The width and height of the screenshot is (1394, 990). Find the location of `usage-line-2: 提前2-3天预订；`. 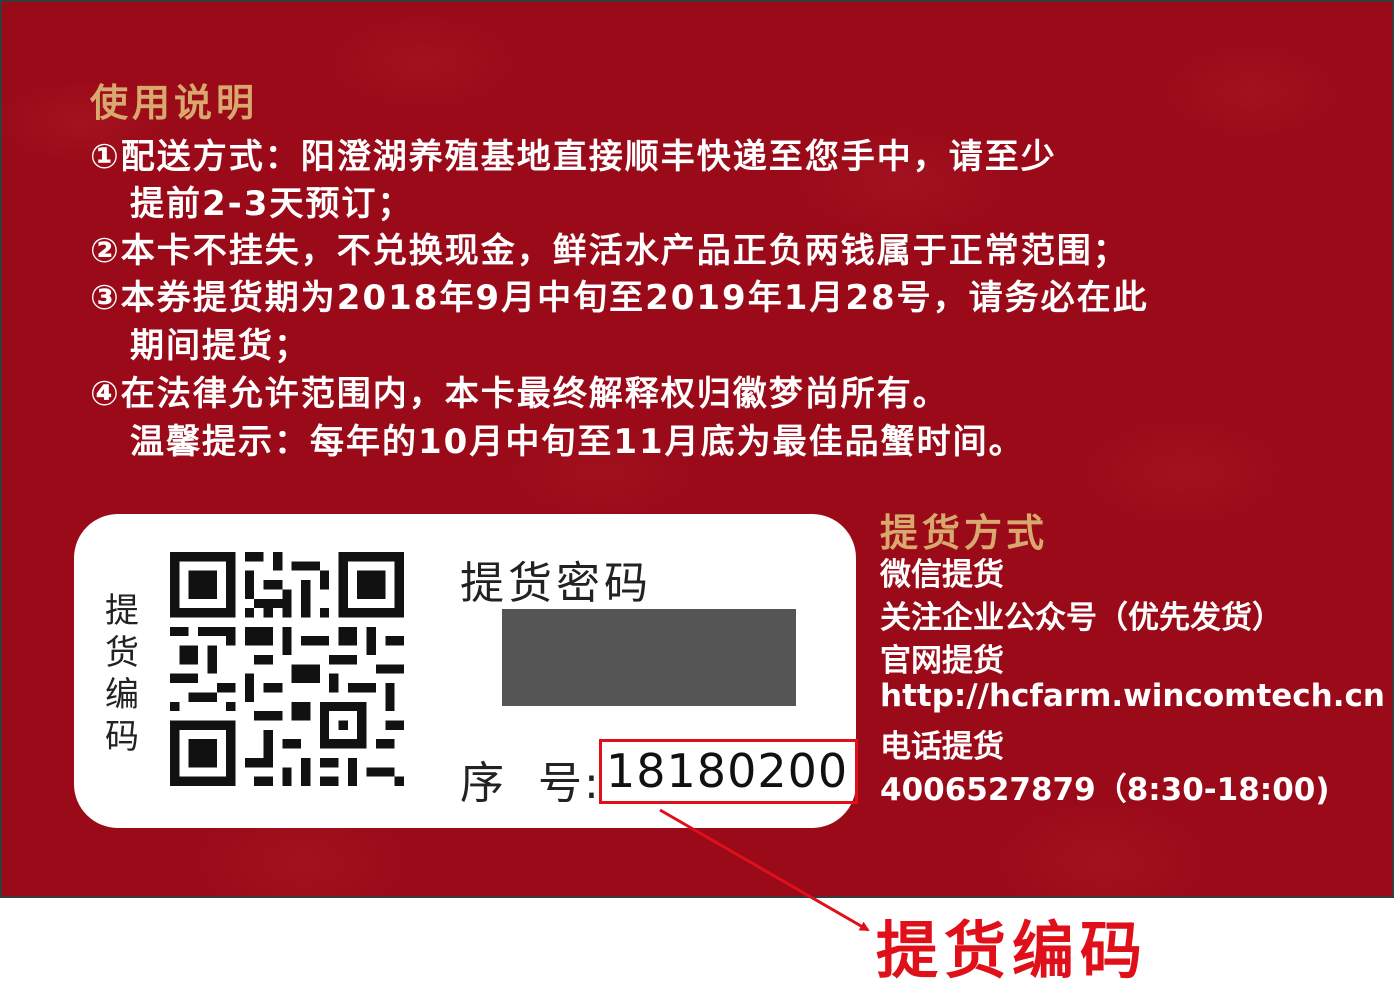

usage-line-2: 提前2-3天预订； is located at coordinates (272, 204).